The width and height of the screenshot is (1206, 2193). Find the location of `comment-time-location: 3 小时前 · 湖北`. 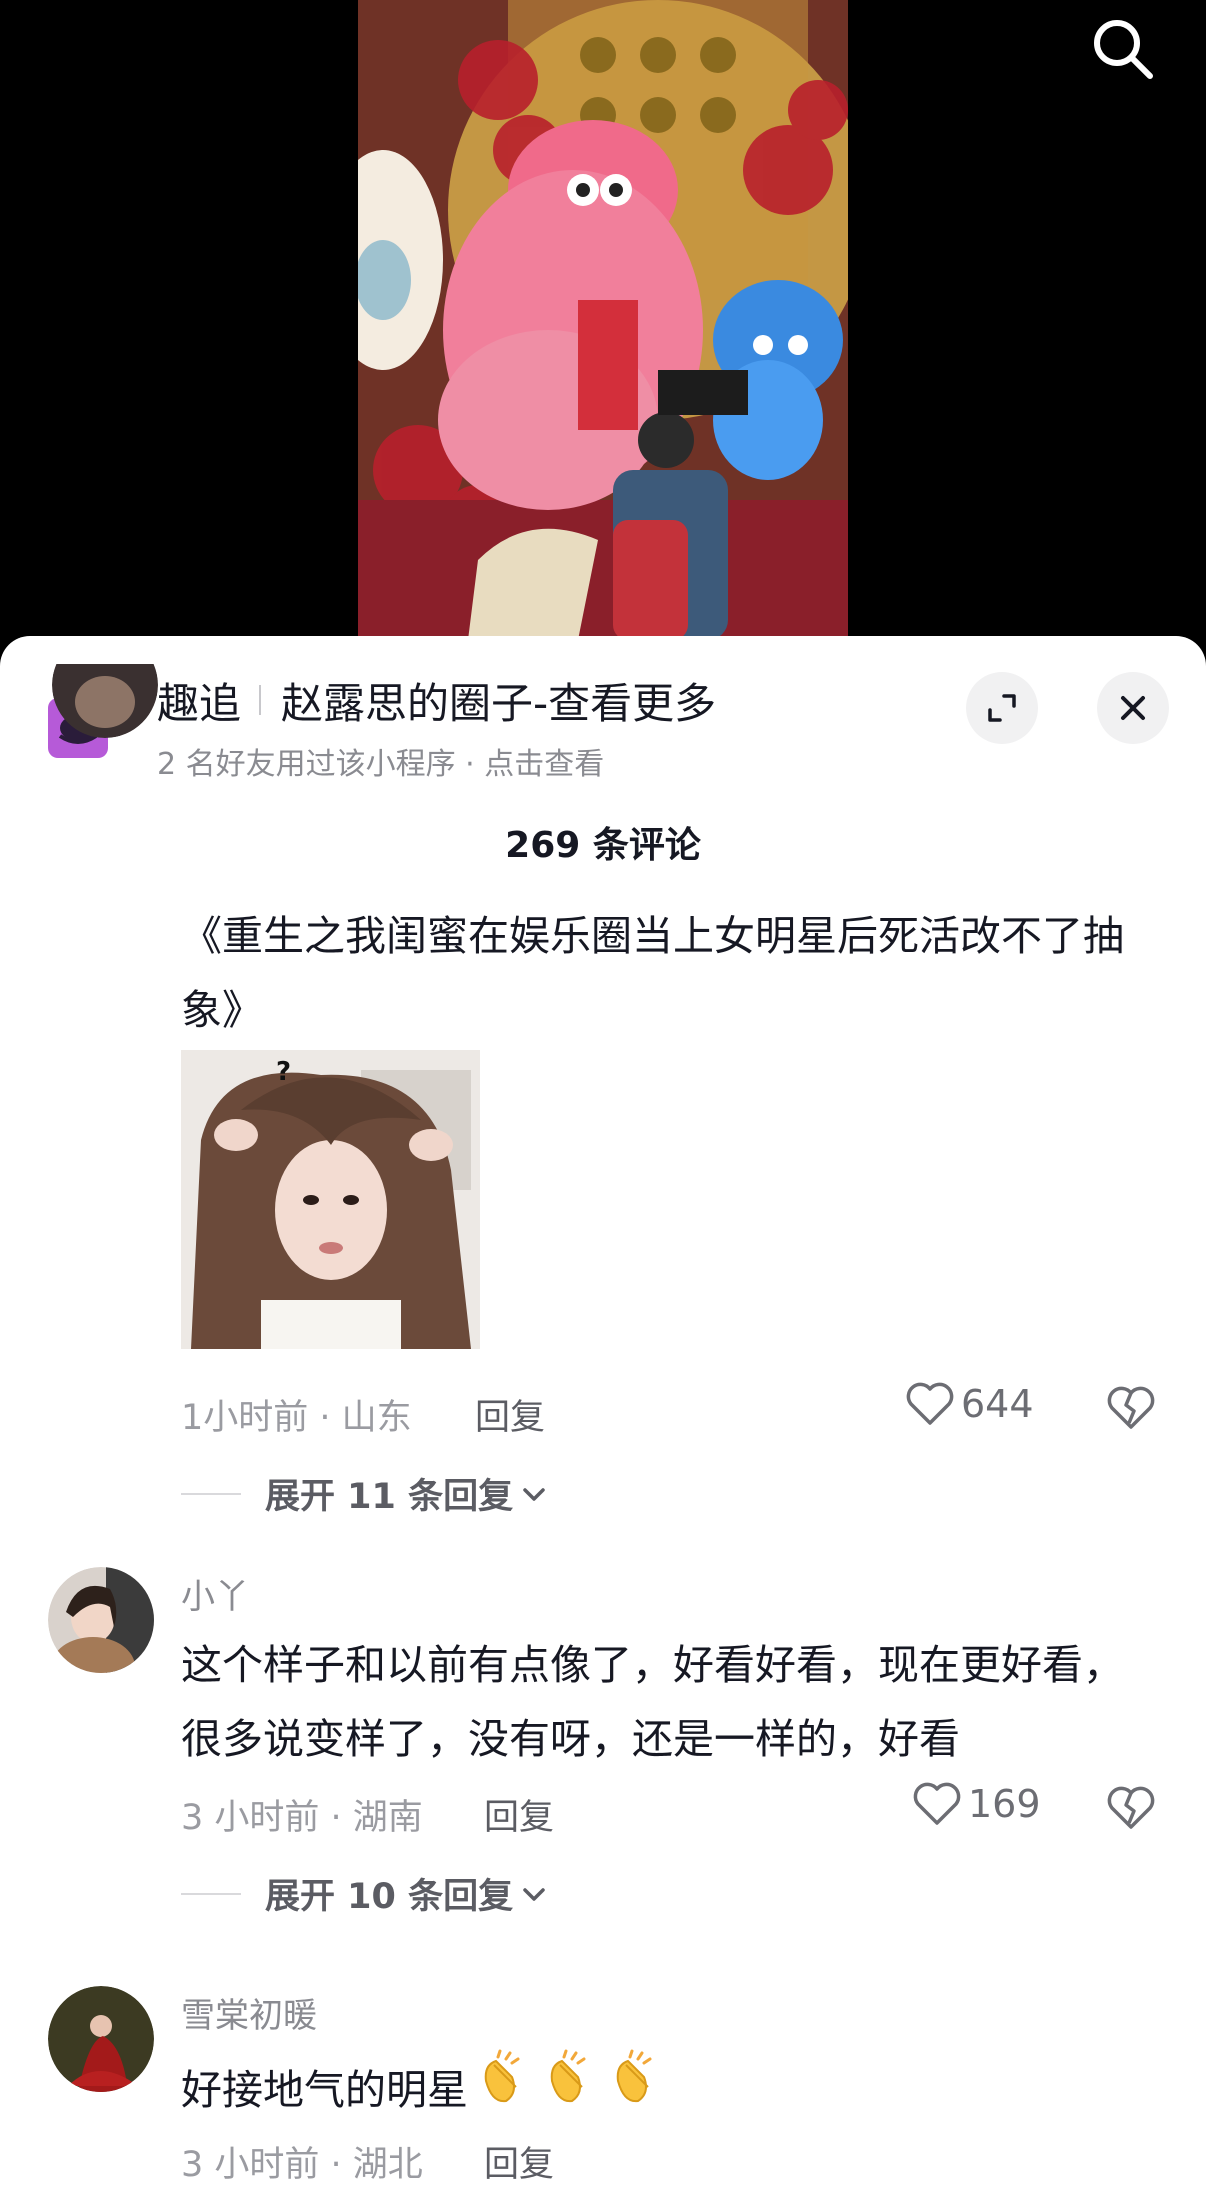

comment-time-location: 3 小时前 · 湖北 is located at coordinates (302, 2165).